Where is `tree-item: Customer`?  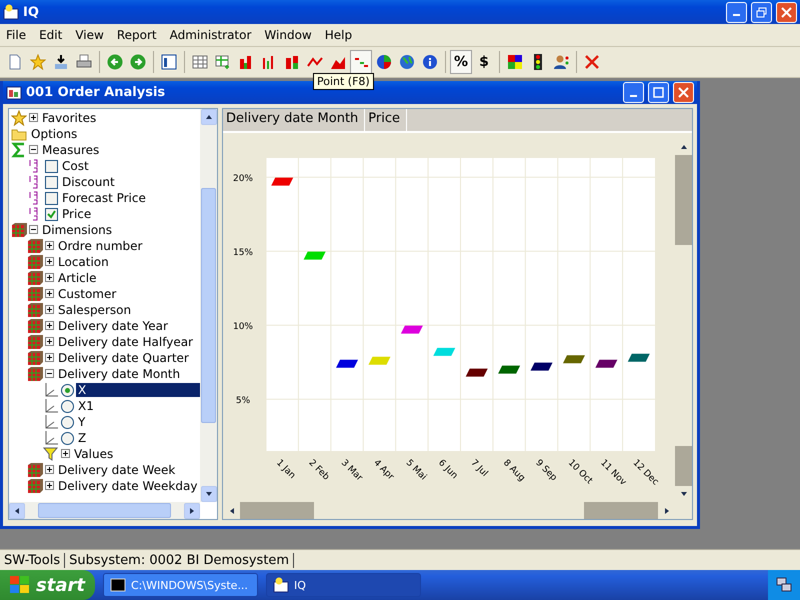
tree-item: Customer is located at coordinates (87, 294).